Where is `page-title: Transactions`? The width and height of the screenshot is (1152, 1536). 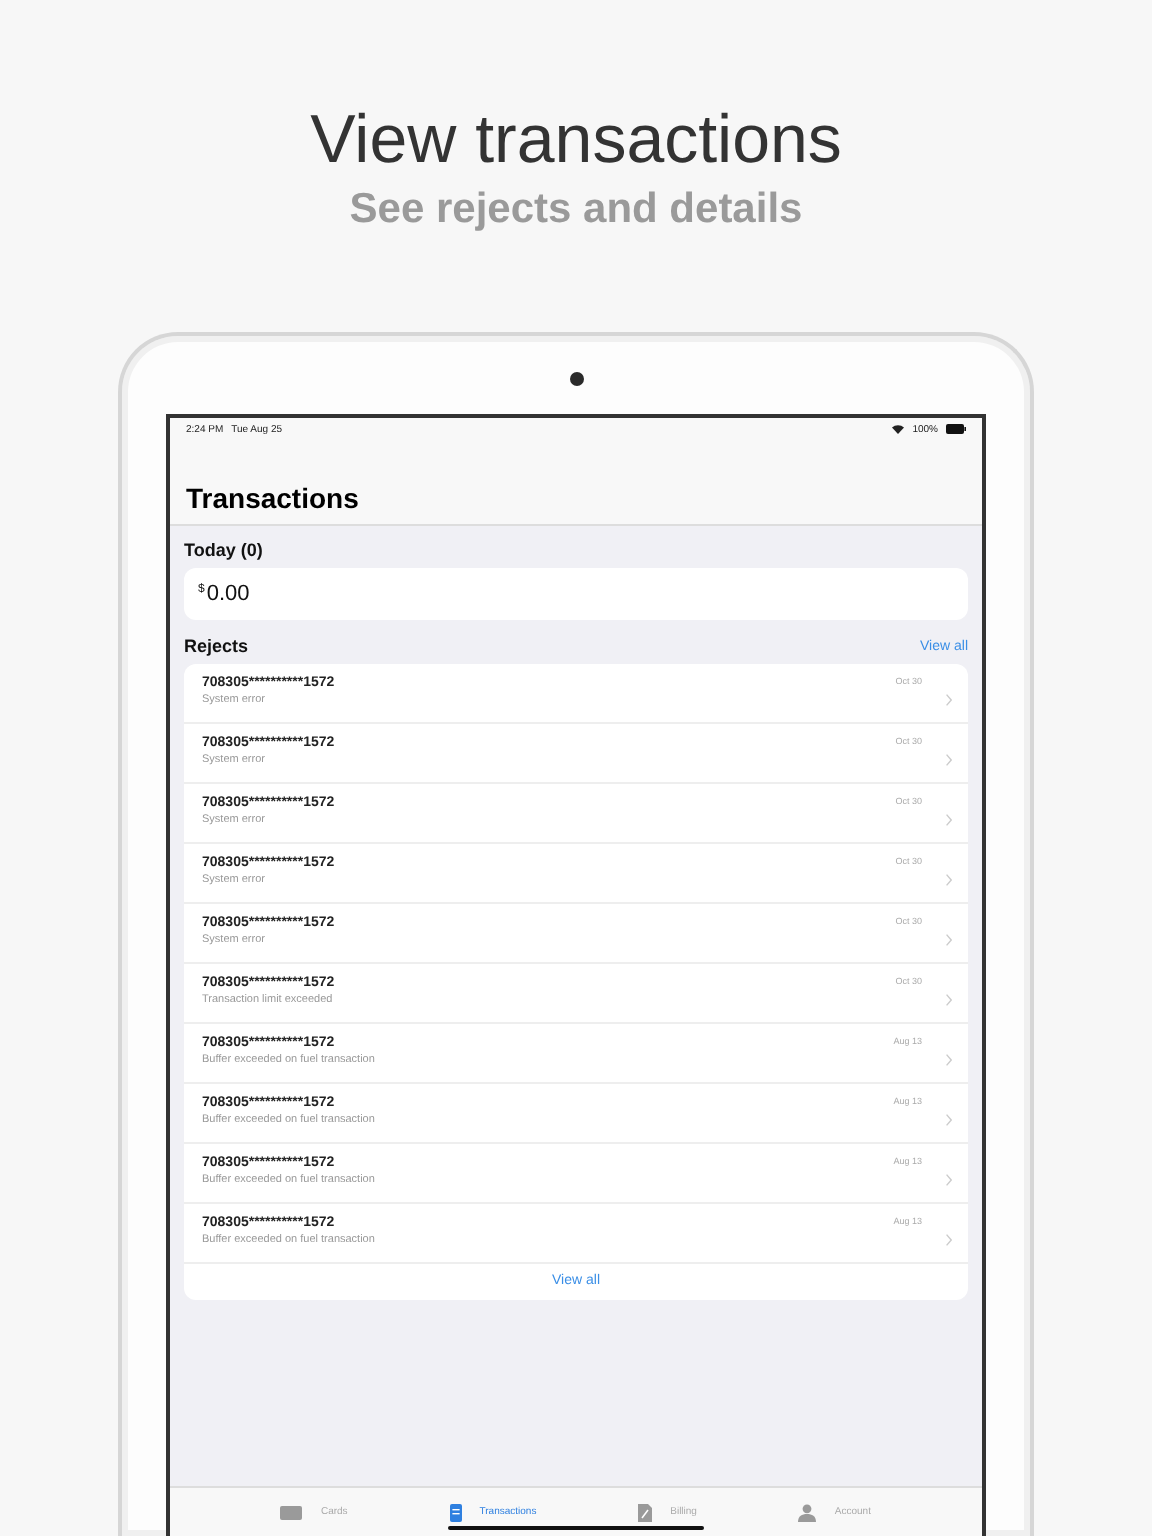 page-title: Transactions is located at coordinates (273, 498).